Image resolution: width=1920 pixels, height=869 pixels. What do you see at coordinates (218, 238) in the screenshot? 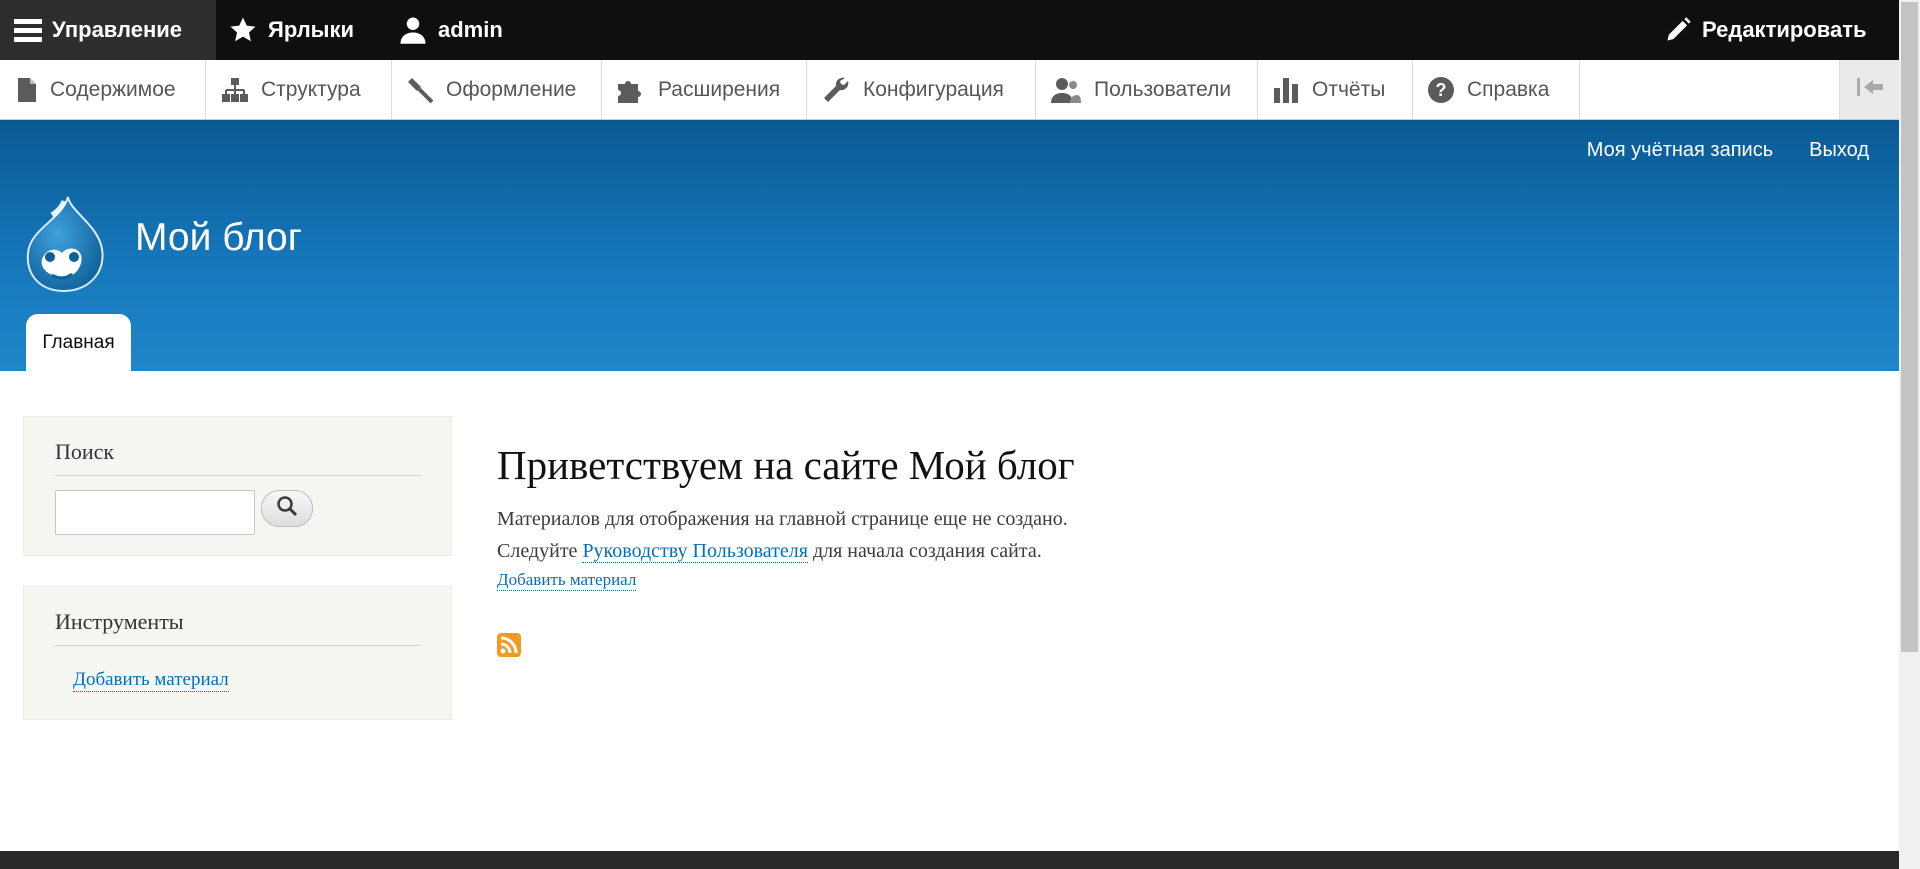
I see `site-name: Мой блог` at bounding box center [218, 238].